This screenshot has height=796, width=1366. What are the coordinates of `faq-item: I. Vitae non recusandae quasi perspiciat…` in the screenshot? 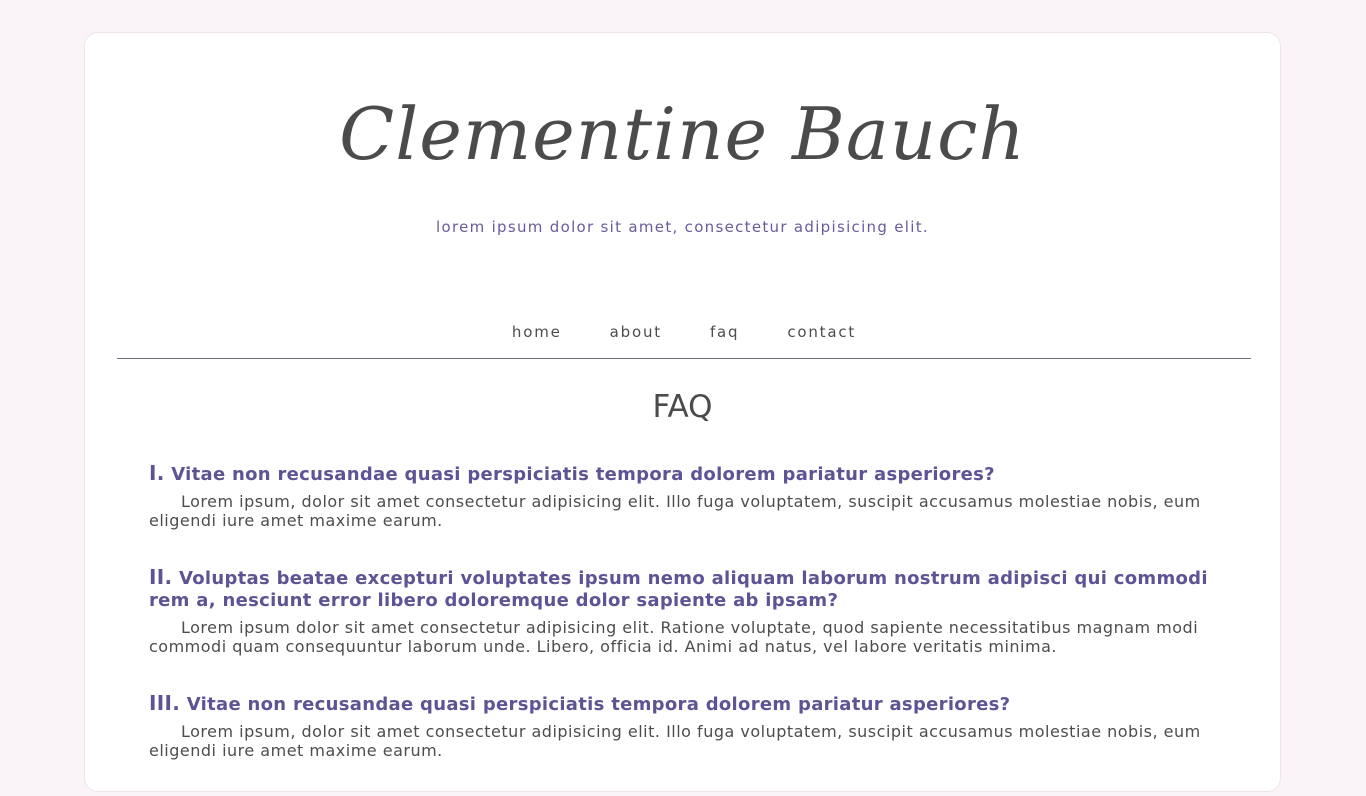 It's located at (684, 496).